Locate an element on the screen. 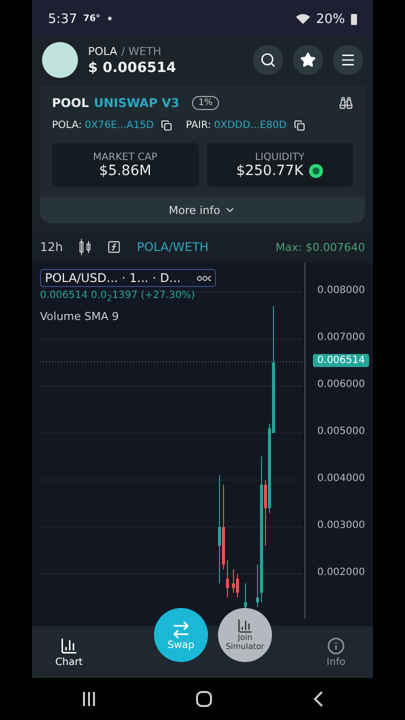 Image resolution: width=405 pixels, height=720 pixels. axis-label: 0.003000 is located at coordinates (341, 525).